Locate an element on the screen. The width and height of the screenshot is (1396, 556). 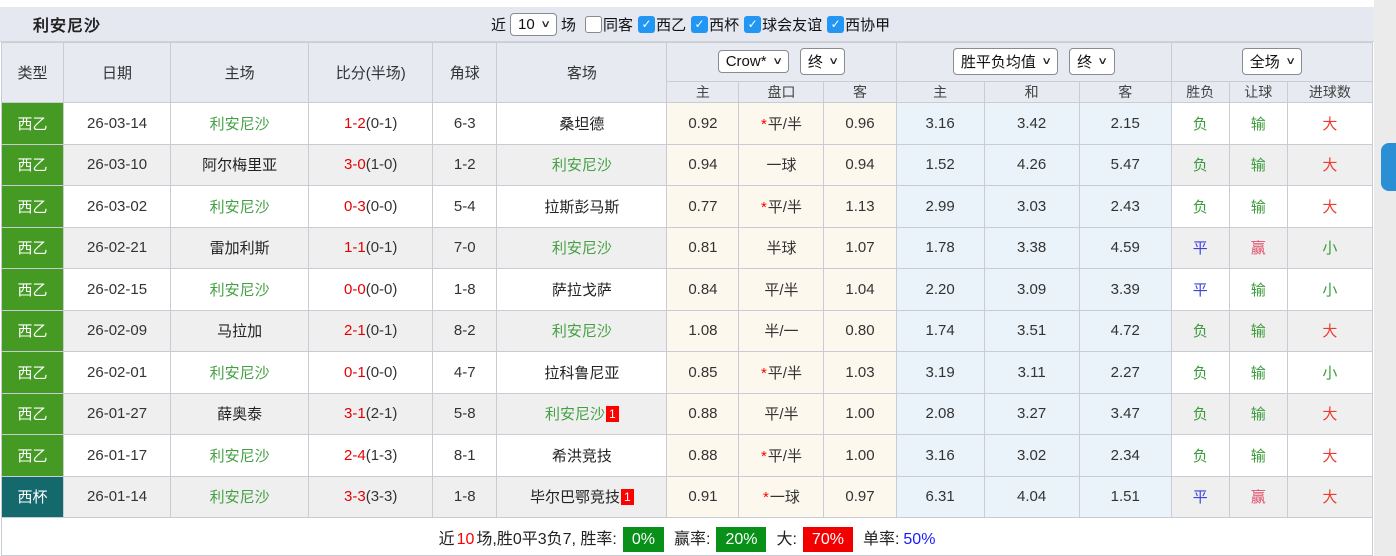
away-team-name: 希洪竞技 is located at coordinates (582, 456).